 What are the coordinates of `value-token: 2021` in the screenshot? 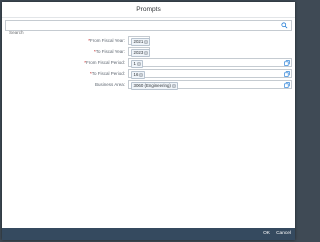 It's located at (141, 42).